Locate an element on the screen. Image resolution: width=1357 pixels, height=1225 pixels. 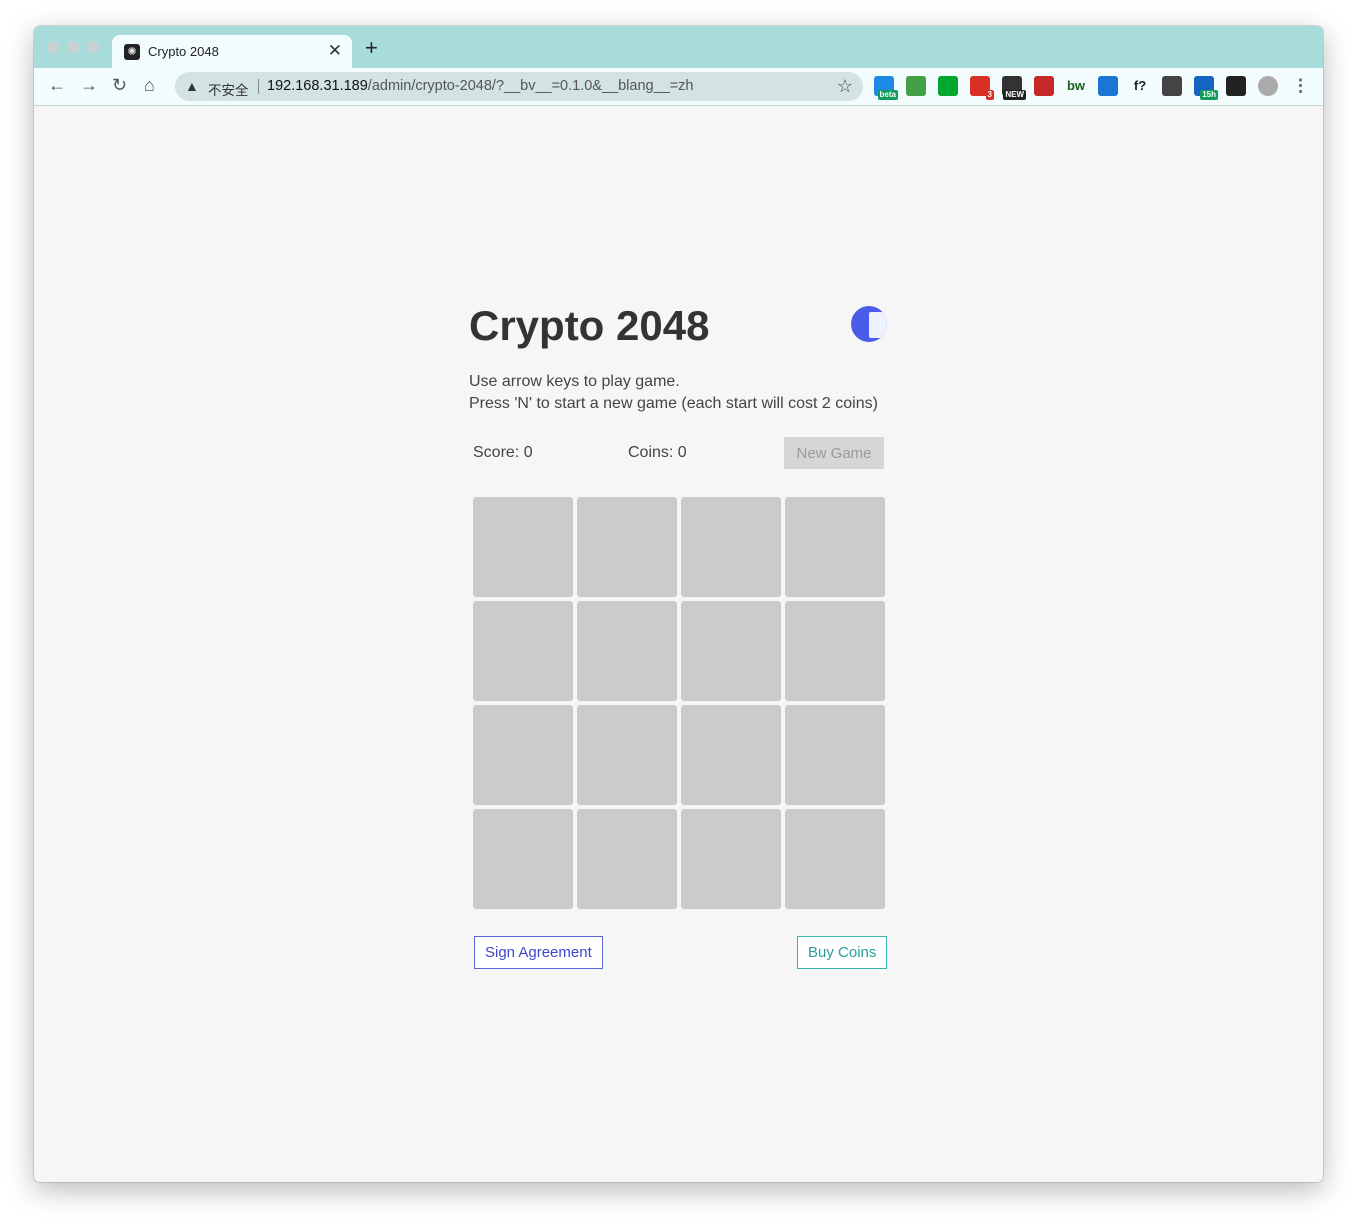
home-icon: ⌂ is located at coordinates (149, 85).